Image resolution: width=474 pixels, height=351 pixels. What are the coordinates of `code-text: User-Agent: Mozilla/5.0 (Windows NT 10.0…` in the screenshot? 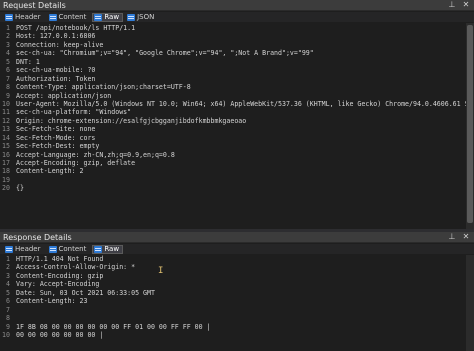 It's located at (241, 103).